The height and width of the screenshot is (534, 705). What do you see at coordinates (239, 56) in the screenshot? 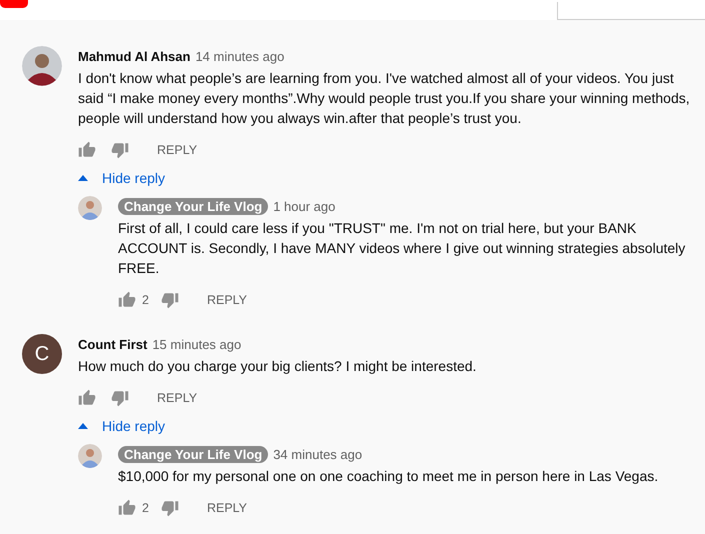
I see `comment-time: 14 minutes ago` at bounding box center [239, 56].